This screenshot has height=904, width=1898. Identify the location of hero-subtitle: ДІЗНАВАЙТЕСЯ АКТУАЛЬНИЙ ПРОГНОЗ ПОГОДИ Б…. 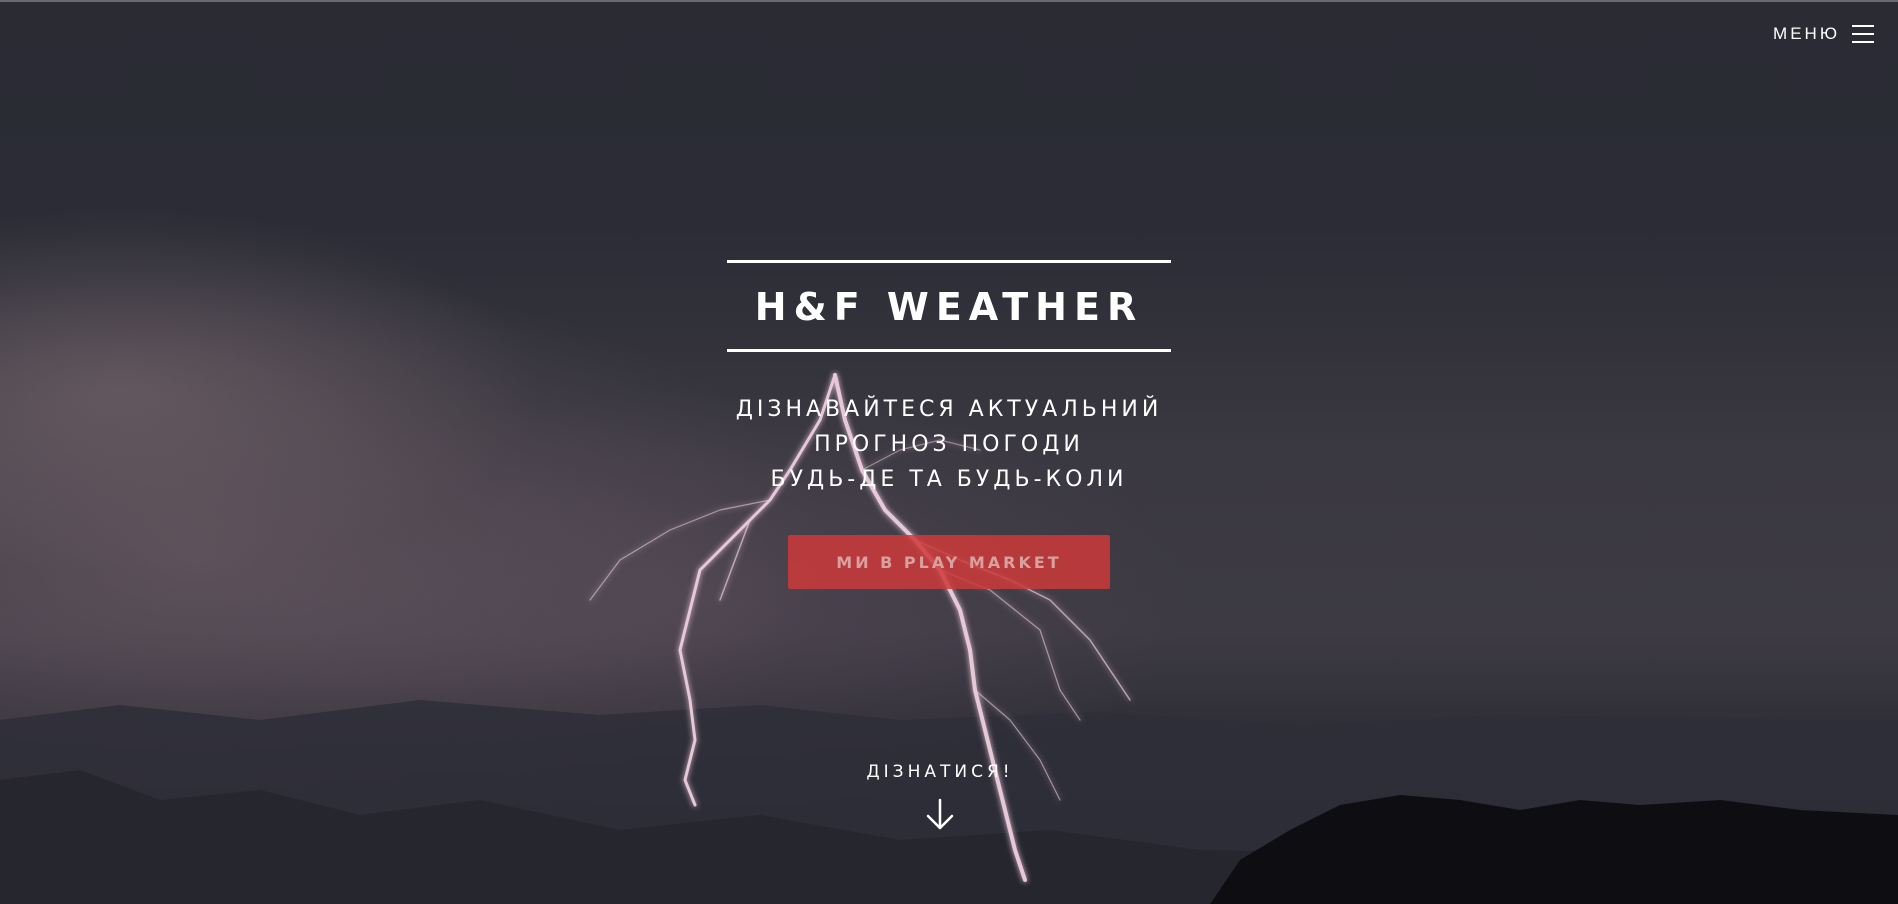
(949, 444).